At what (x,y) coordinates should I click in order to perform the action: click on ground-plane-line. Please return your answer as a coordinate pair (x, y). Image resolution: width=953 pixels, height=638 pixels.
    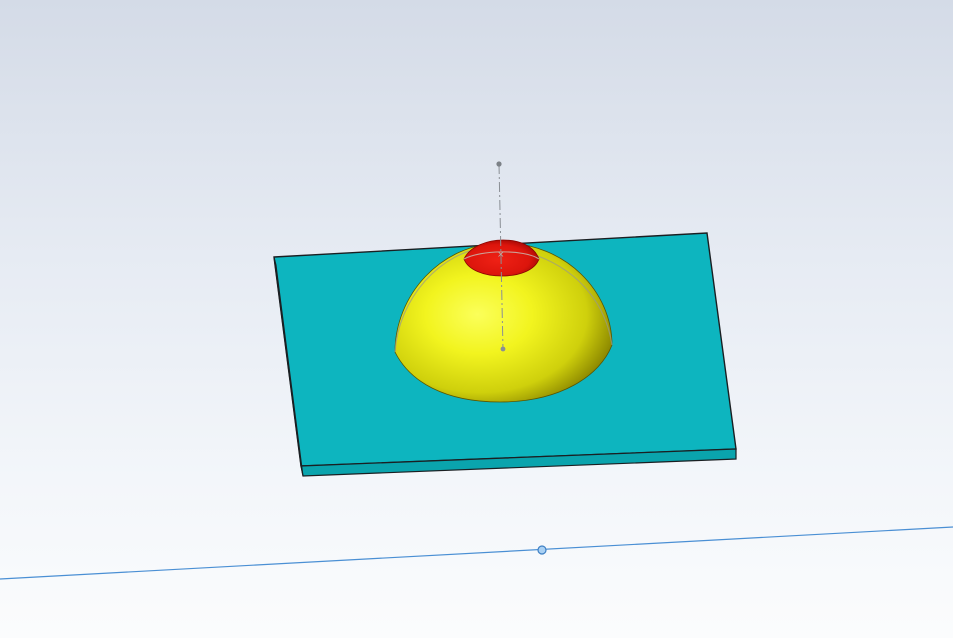
    Looking at the image, I should click on (476, 553).